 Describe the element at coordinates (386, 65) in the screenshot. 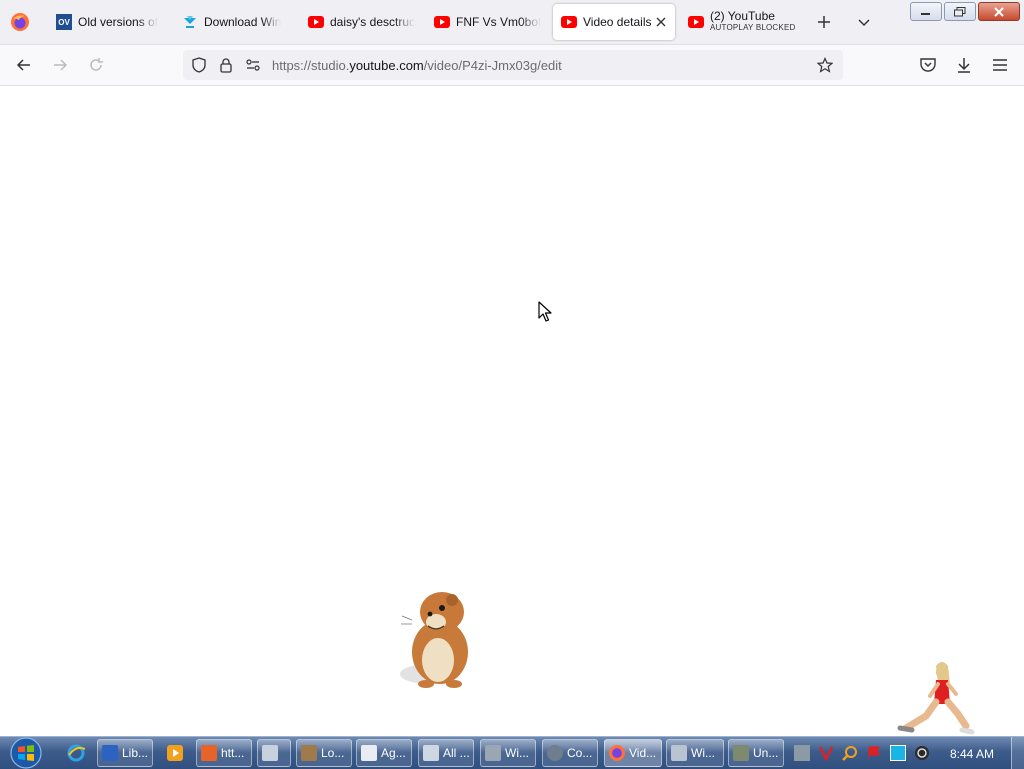

I see `url-domain: youtube.com` at that location.